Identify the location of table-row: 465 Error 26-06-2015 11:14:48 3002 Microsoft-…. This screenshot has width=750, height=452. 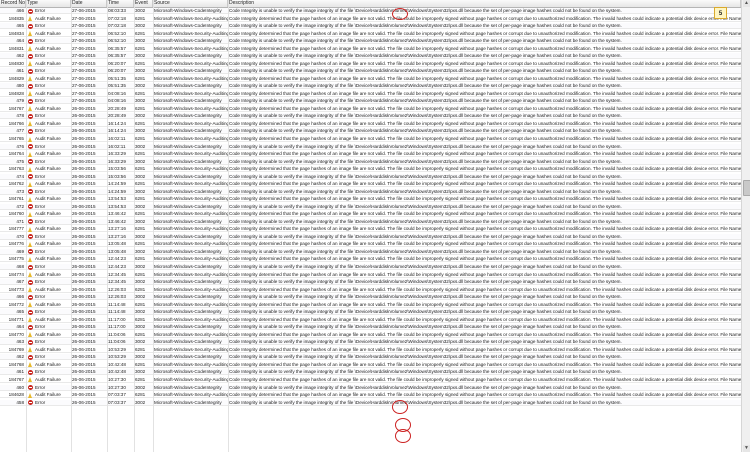
(370, 312).